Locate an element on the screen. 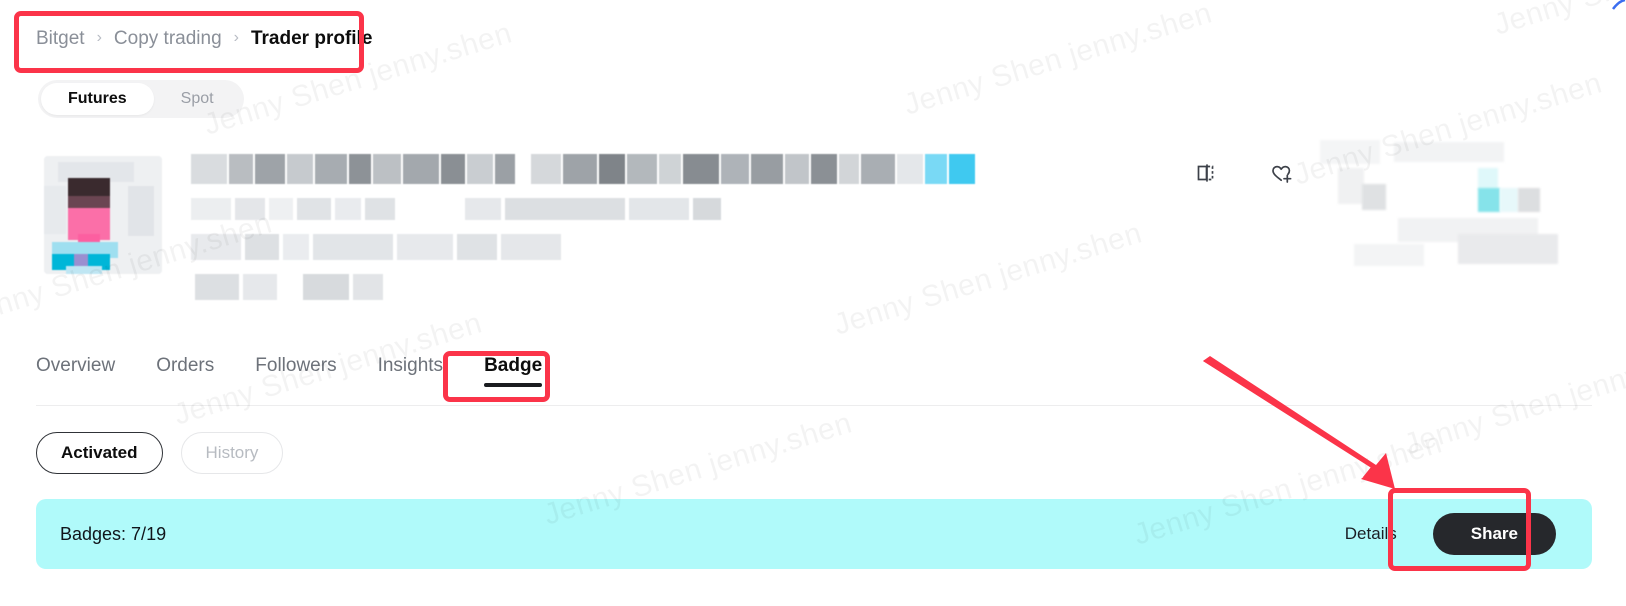  compare-panels-icon is located at coordinates (1207, 173).